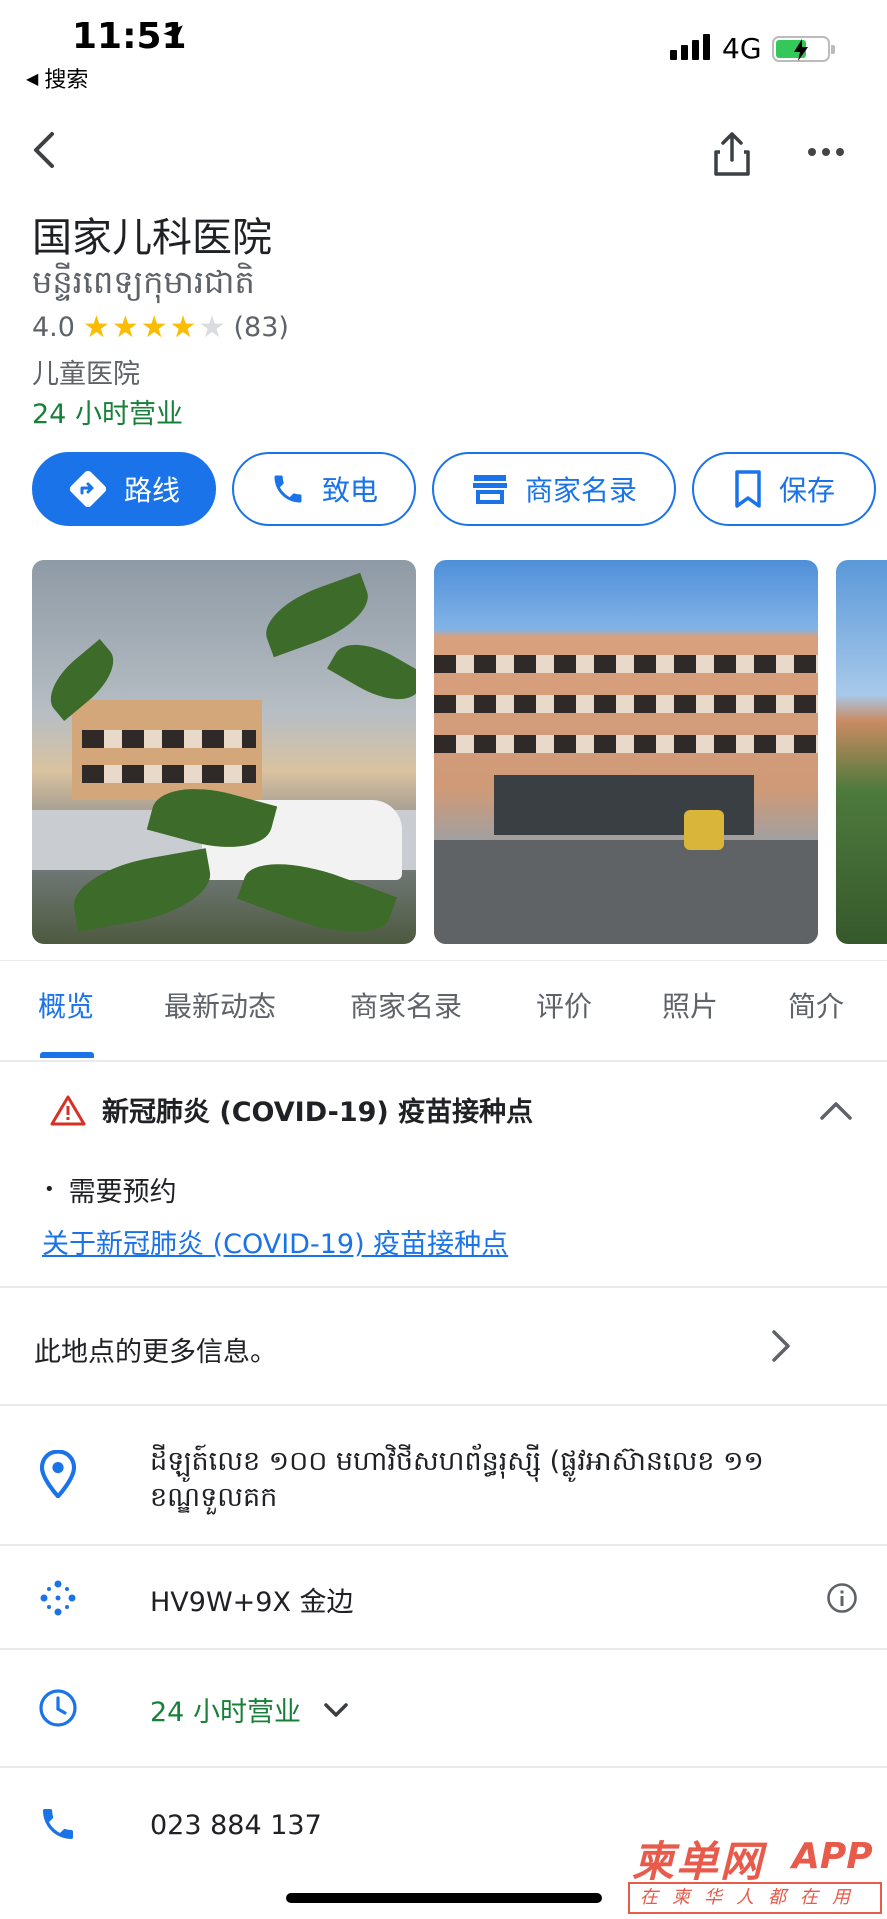  What do you see at coordinates (349, 490) in the screenshot?
I see `call-label: 致电` at bounding box center [349, 490].